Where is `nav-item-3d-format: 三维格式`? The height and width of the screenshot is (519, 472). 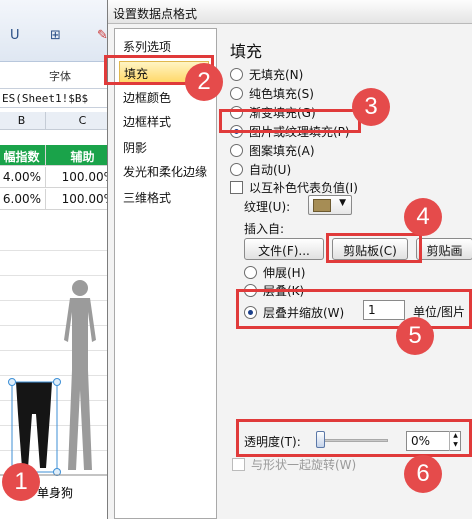
nav-item-3d-format: 三维格式 is located at coordinates (147, 197).